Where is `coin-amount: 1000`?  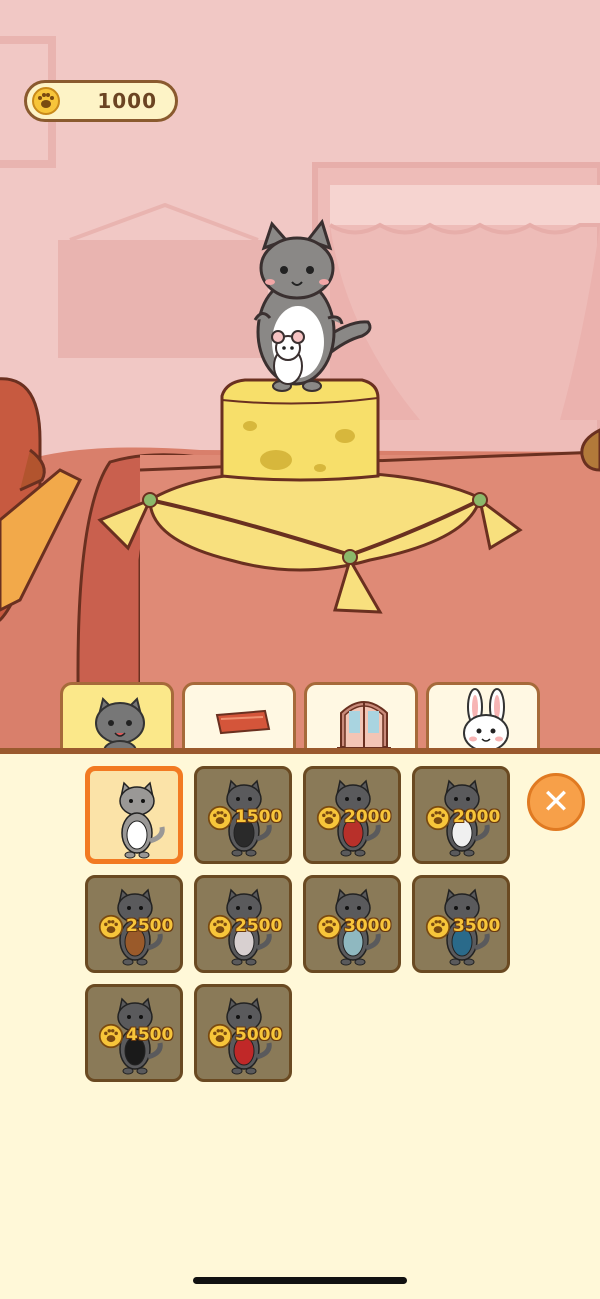
coin-amount: 1000 is located at coordinates (127, 101).